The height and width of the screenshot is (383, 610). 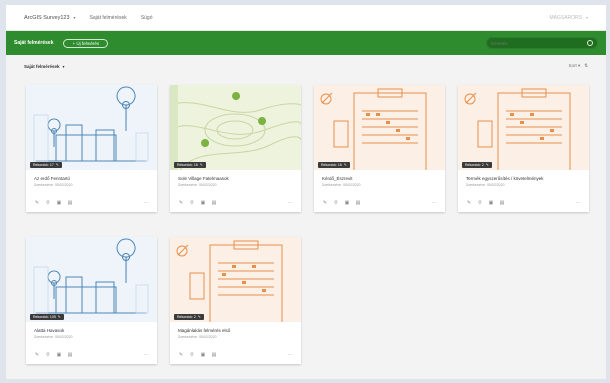 I want to click on record-count-badge: Rekordok: 17 ✎, so click(x=46, y=165).